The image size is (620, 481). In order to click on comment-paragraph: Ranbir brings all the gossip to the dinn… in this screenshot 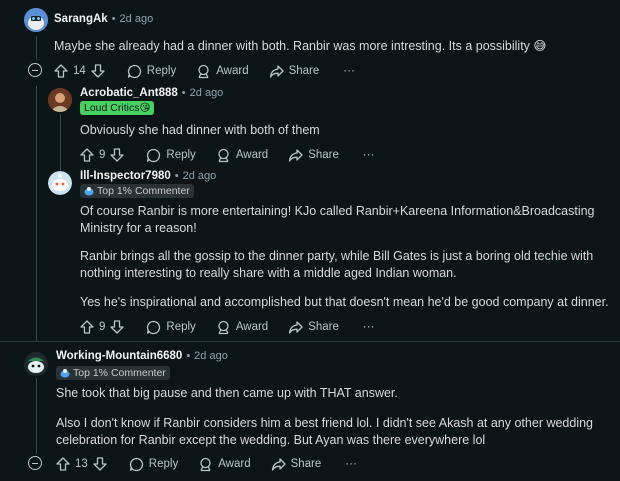, I will do `click(337, 264)`.